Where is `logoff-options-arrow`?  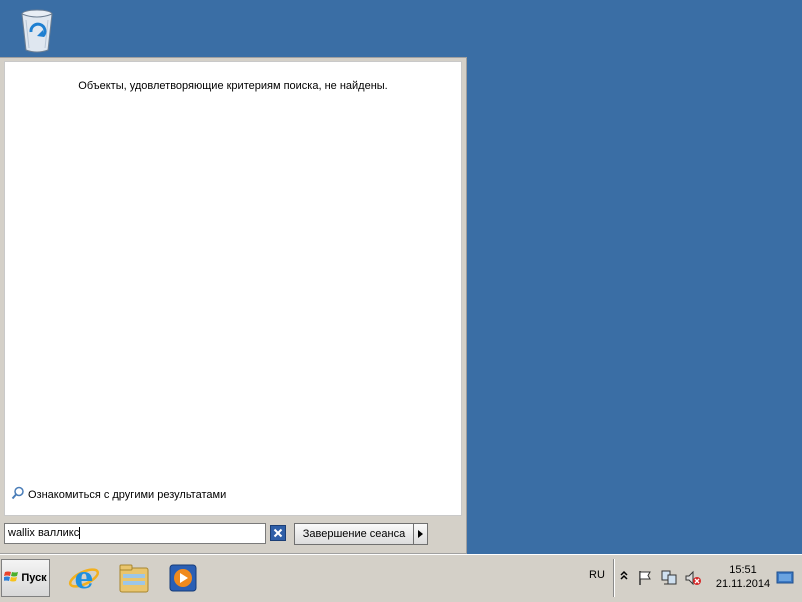 logoff-options-arrow is located at coordinates (421, 534).